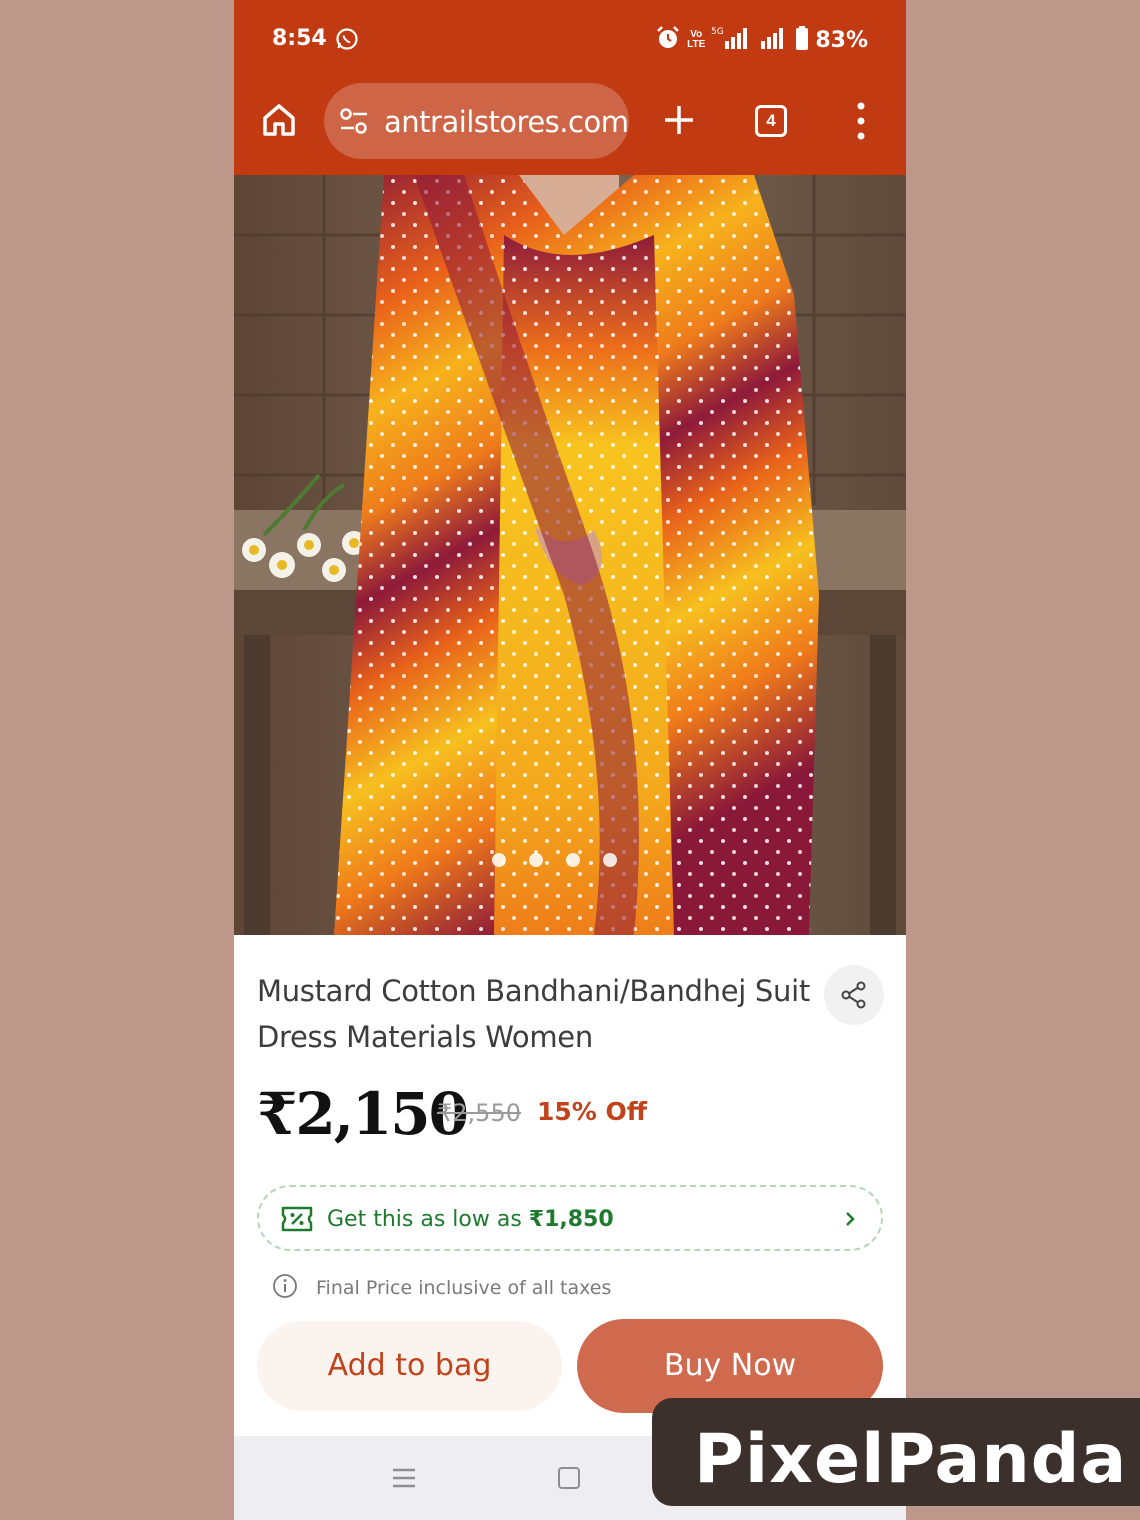 The image size is (1140, 1520). Describe the element at coordinates (668, 40) in the screenshot. I see `alarm-icon` at that location.